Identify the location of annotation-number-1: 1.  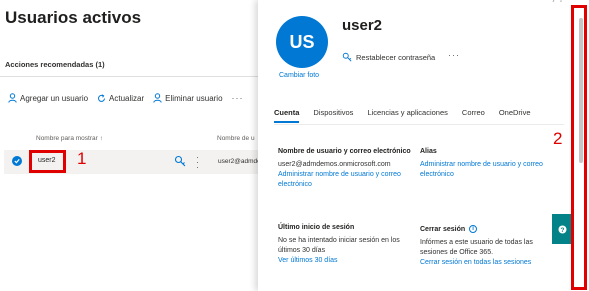
(82, 158).